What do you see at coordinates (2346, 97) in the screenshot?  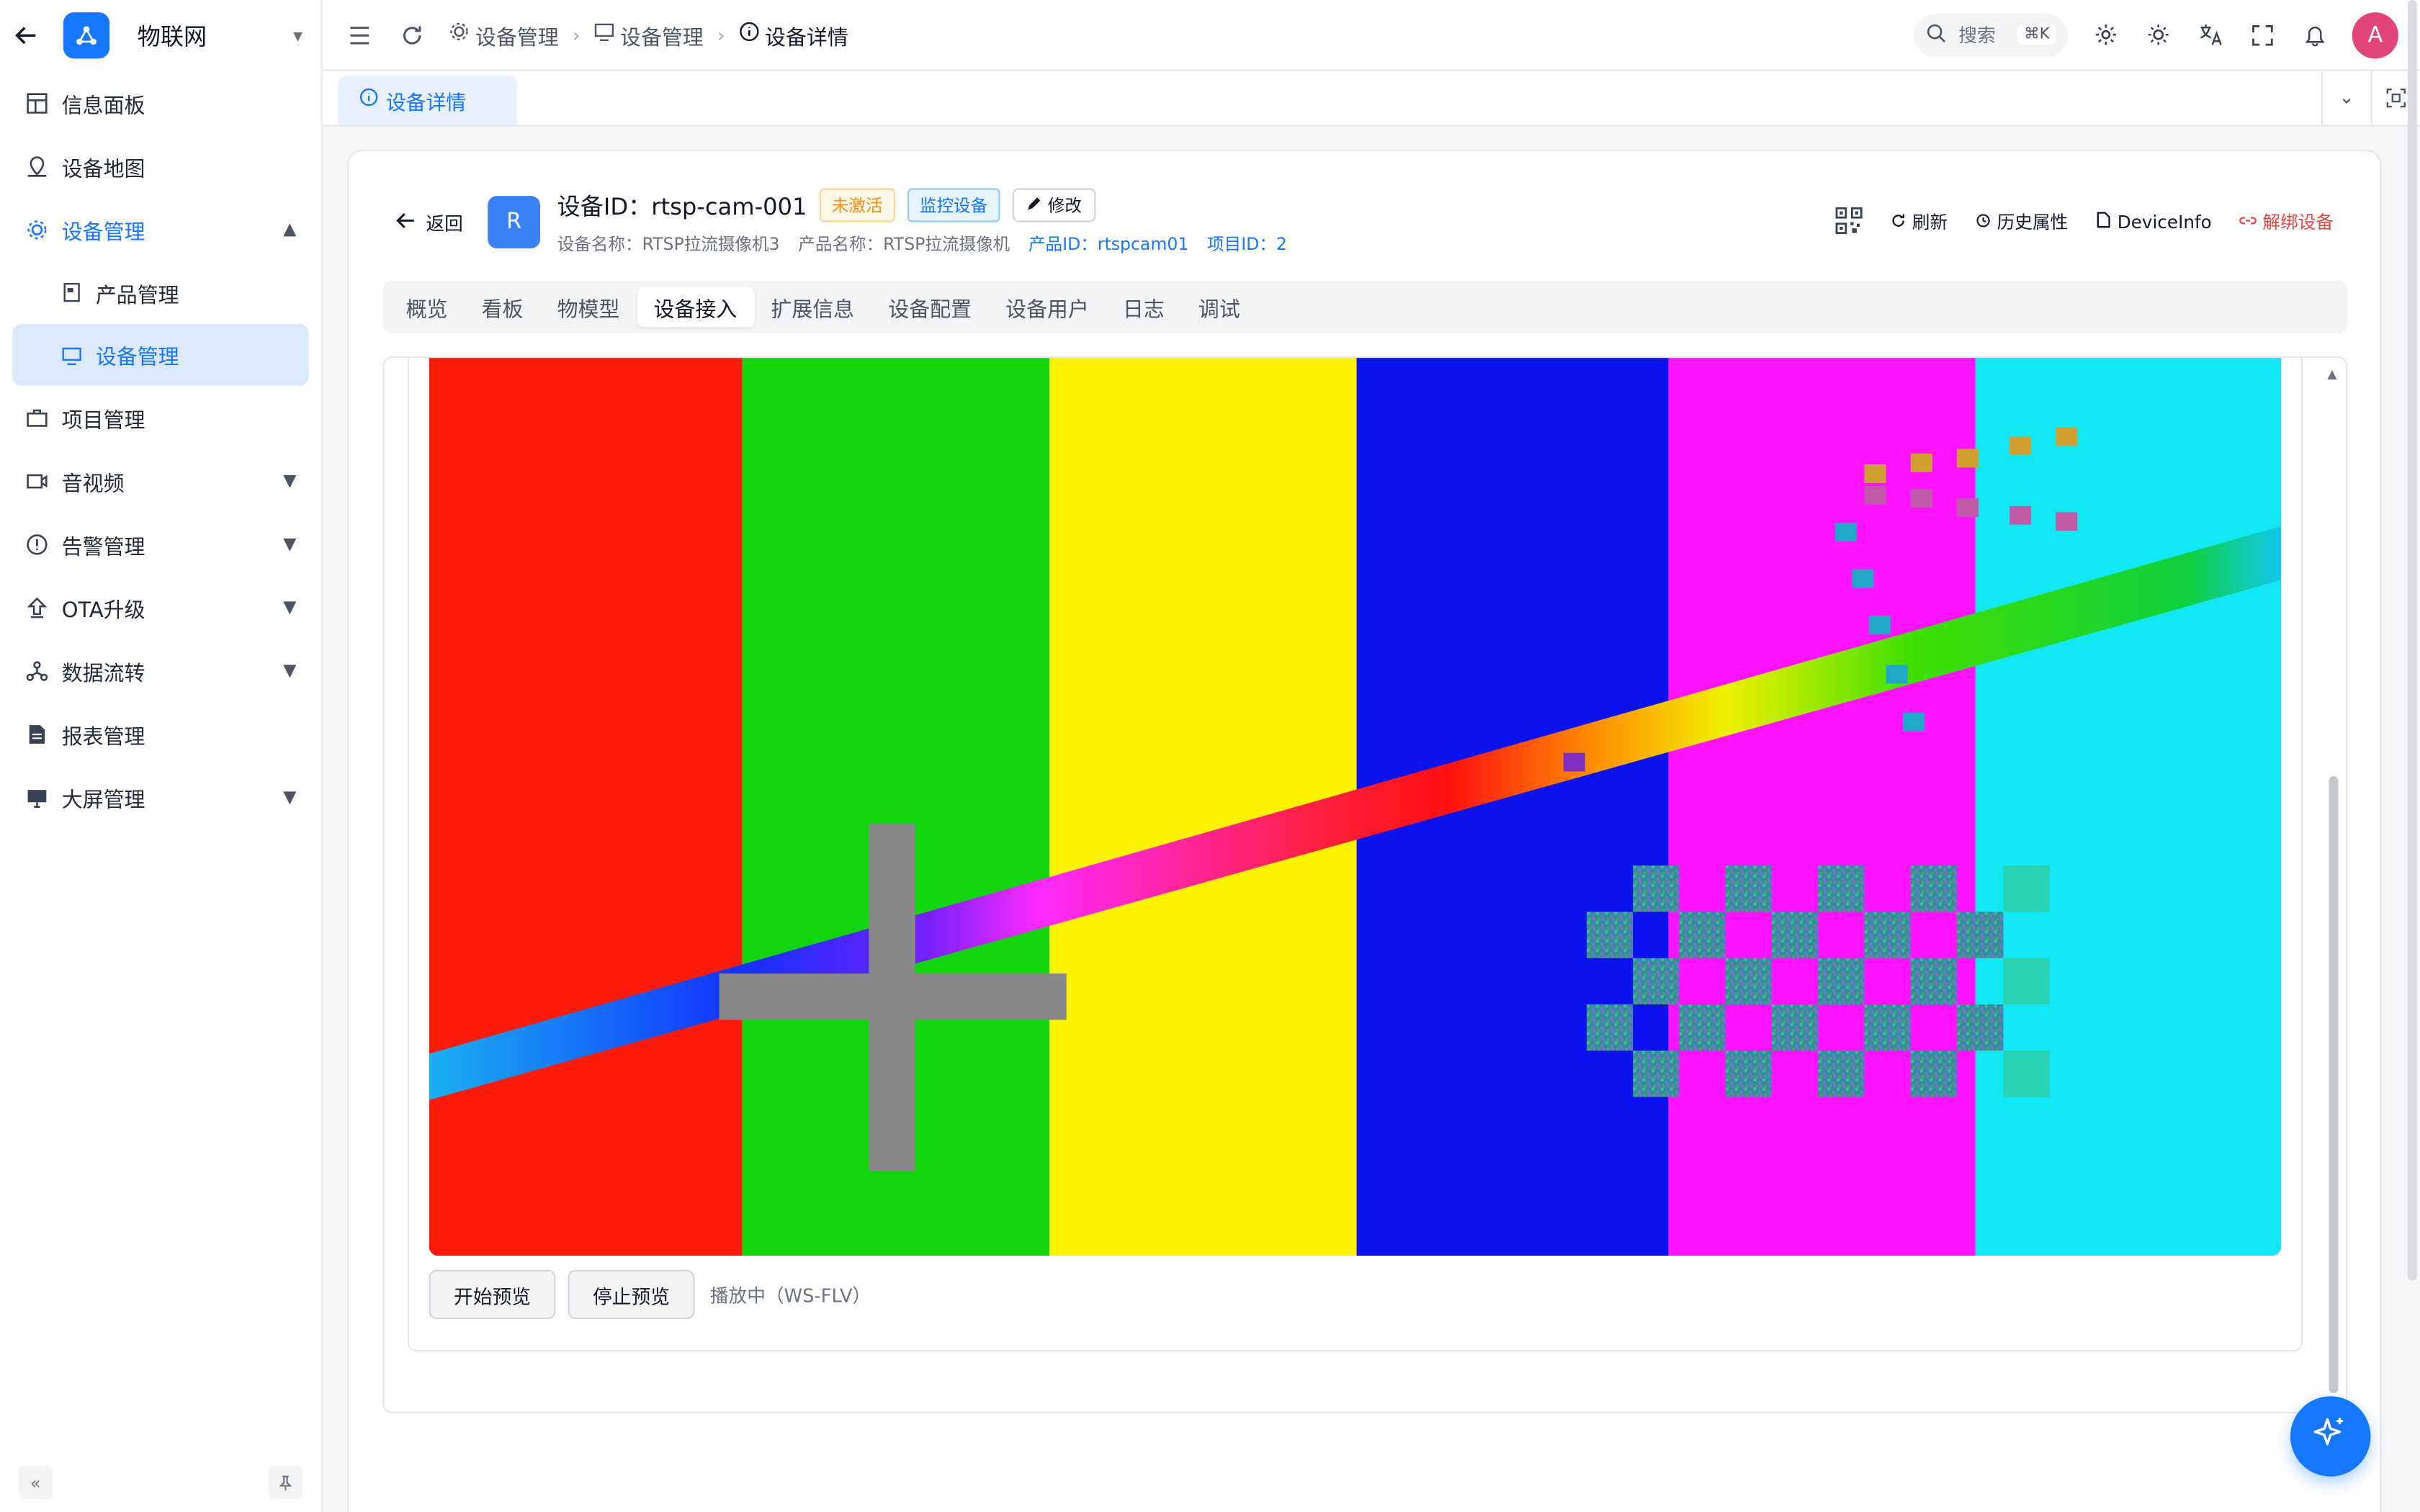 I see `chevron-down-icon: ⌄` at bounding box center [2346, 97].